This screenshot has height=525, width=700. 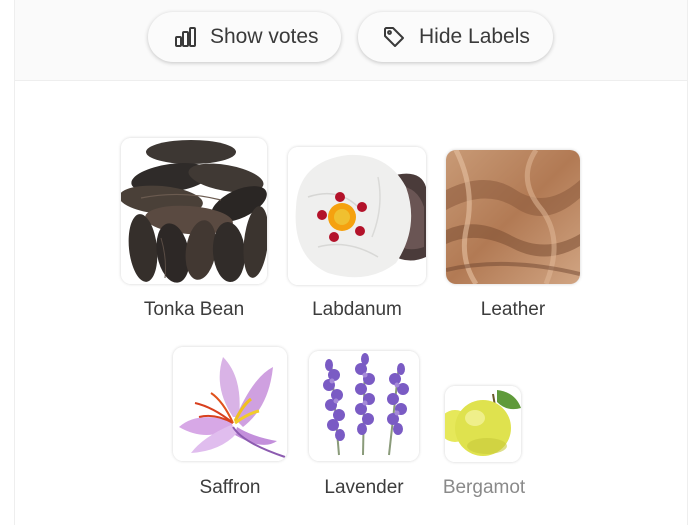 What do you see at coordinates (513, 309) in the screenshot?
I see `note-label: Leather` at bounding box center [513, 309].